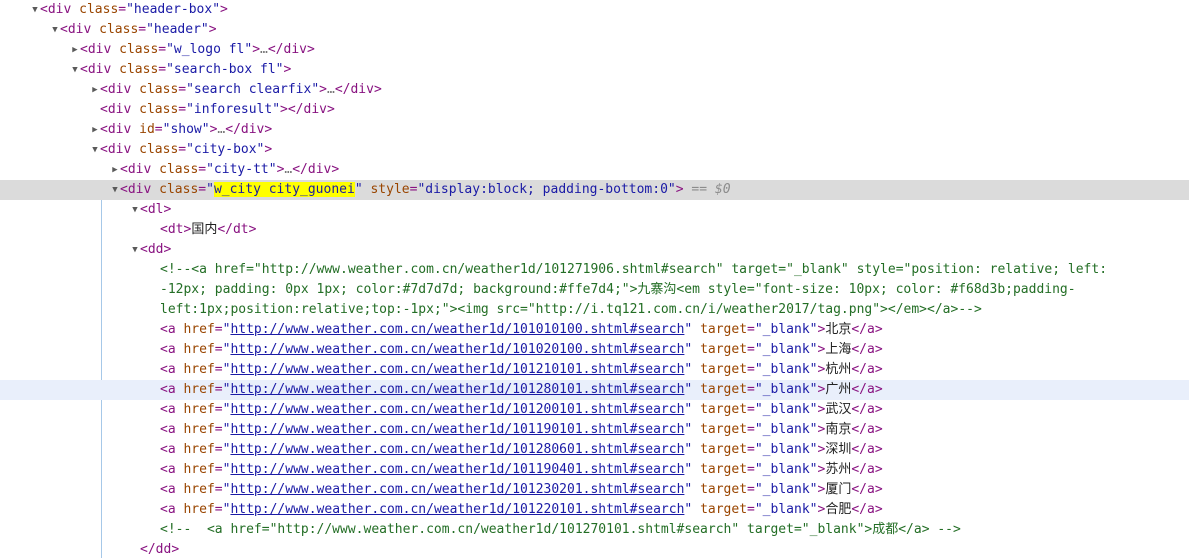 This screenshot has width=1189, height=560. What do you see at coordinates (594, 50) in the screenshot?
I see `dom-tree-row: ▶ <div class="w_logo fl">…</div>` at bounding box center [594, 50].